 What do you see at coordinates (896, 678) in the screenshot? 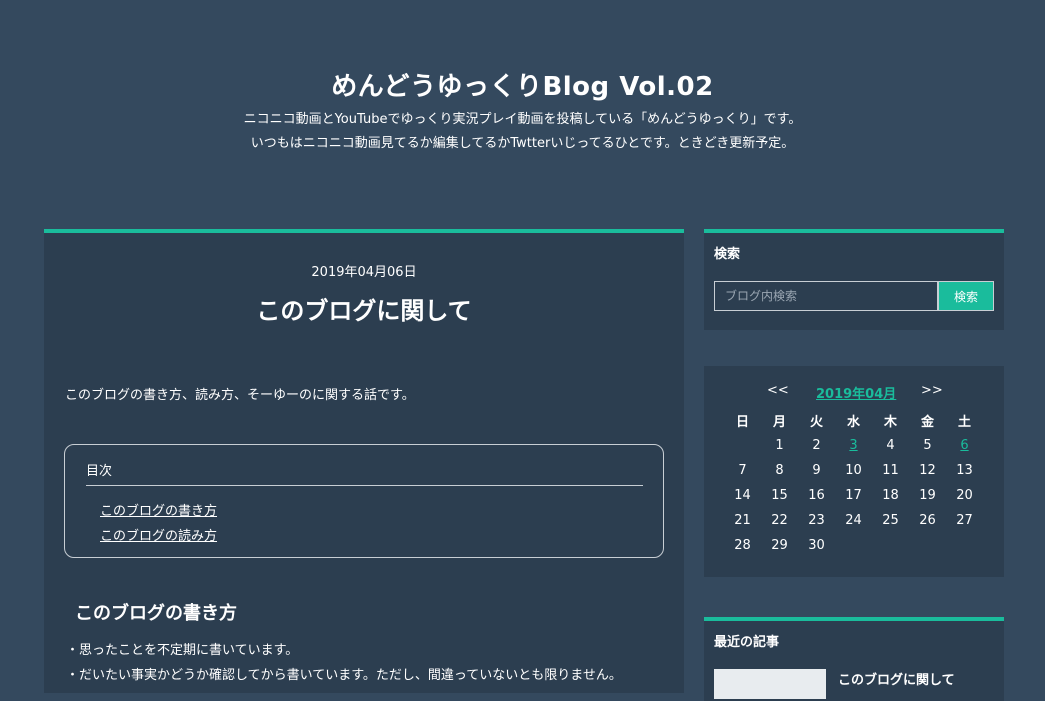
I see `recent-post-link: このブログに関して` at bounding box center [896, 678].